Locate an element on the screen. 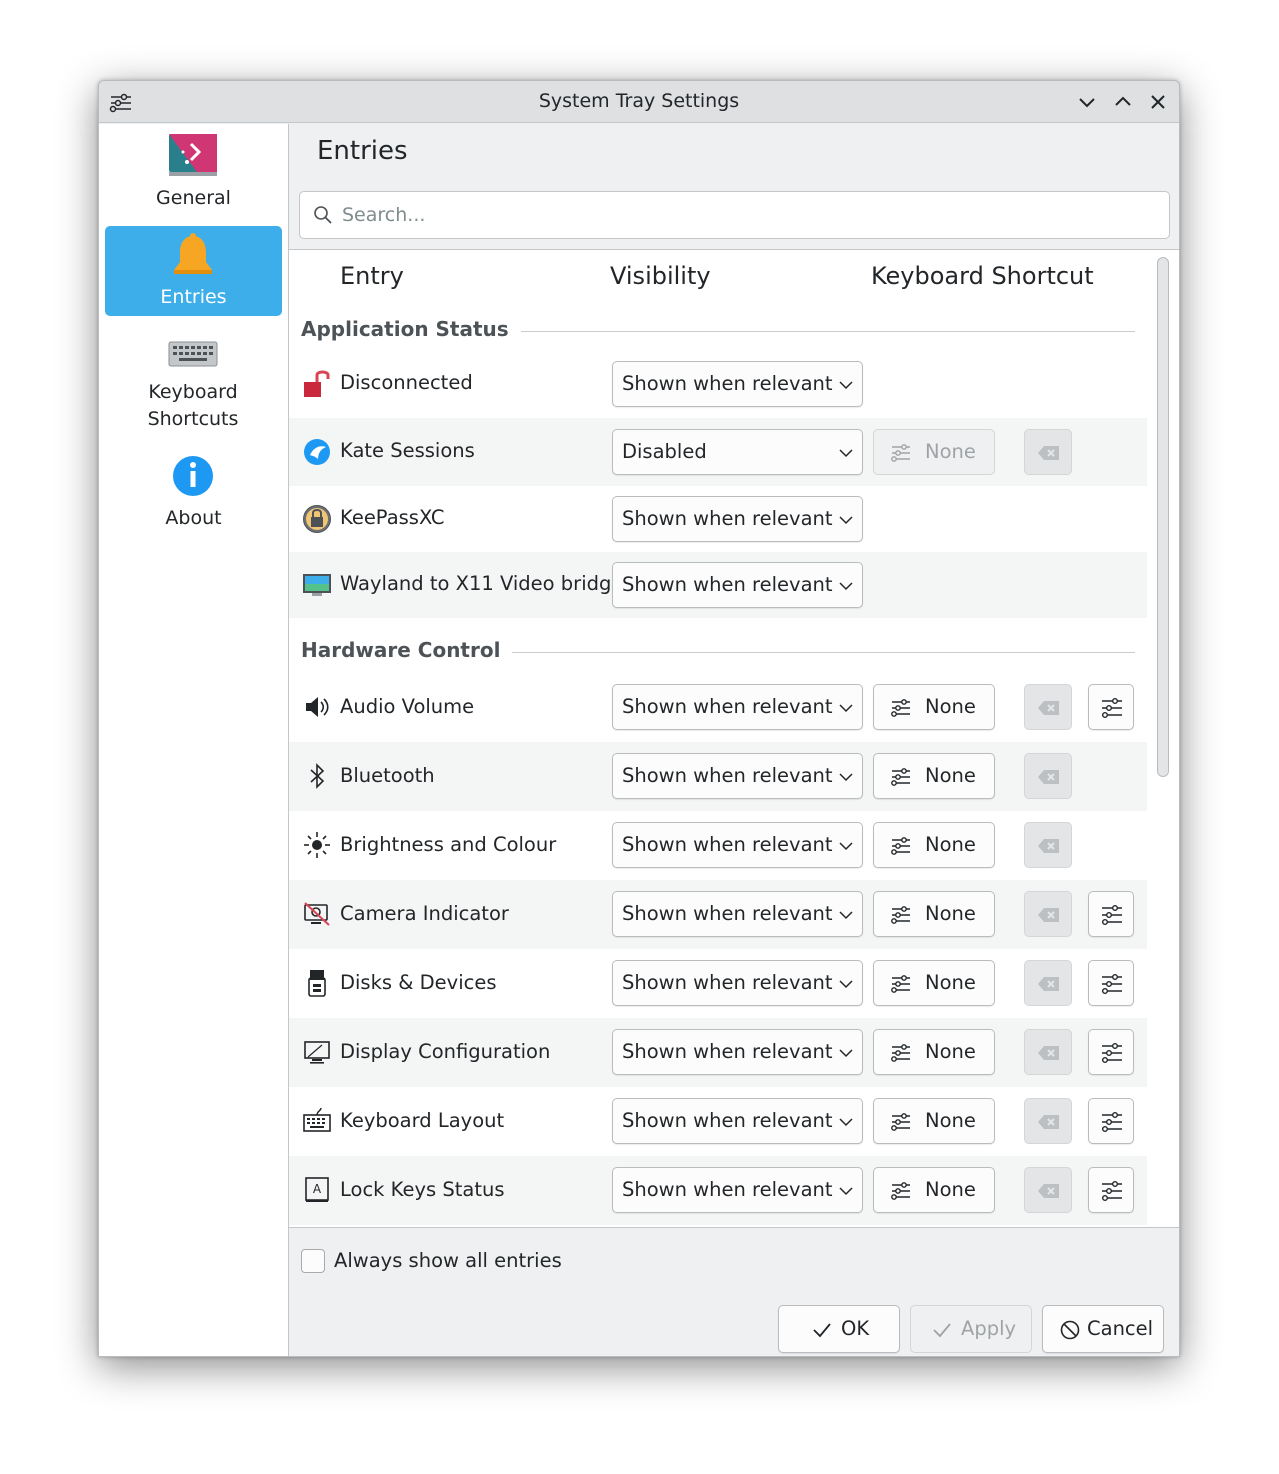 Image resolution: width=1279 pixels, height=1474 pixels. lock-keys-icon: A is located at coordinates (317, 1189).